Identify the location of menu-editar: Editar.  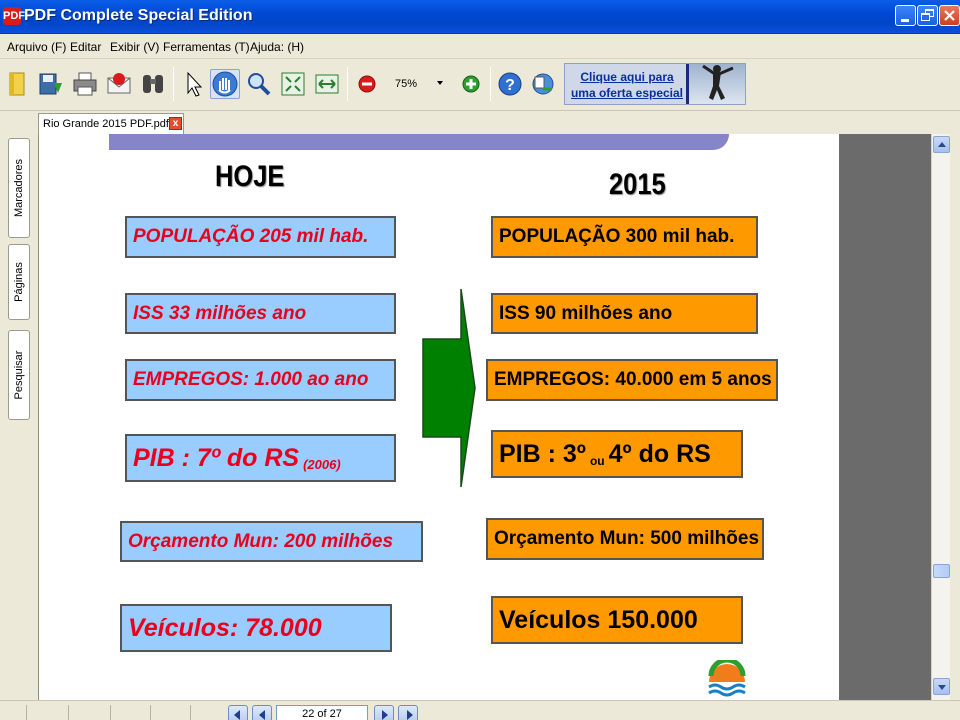
(85, 47).